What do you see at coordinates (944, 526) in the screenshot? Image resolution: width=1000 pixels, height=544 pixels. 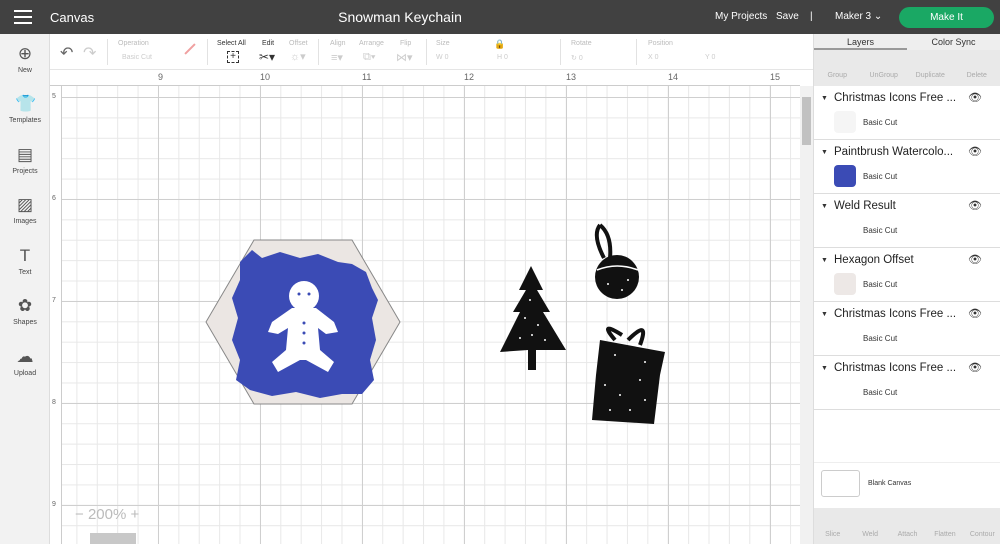 I see `flatten-button: Flatten` at bounding box center [944, 526].